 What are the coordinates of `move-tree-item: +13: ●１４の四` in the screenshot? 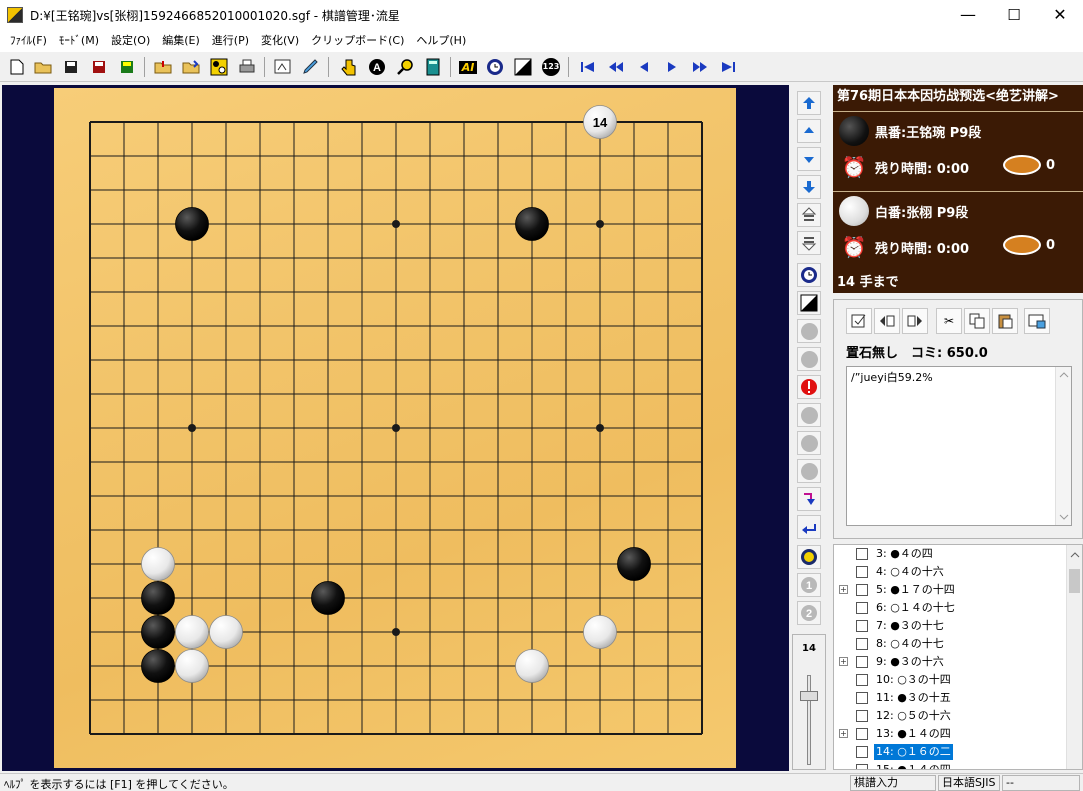 It's located at (950, 734).